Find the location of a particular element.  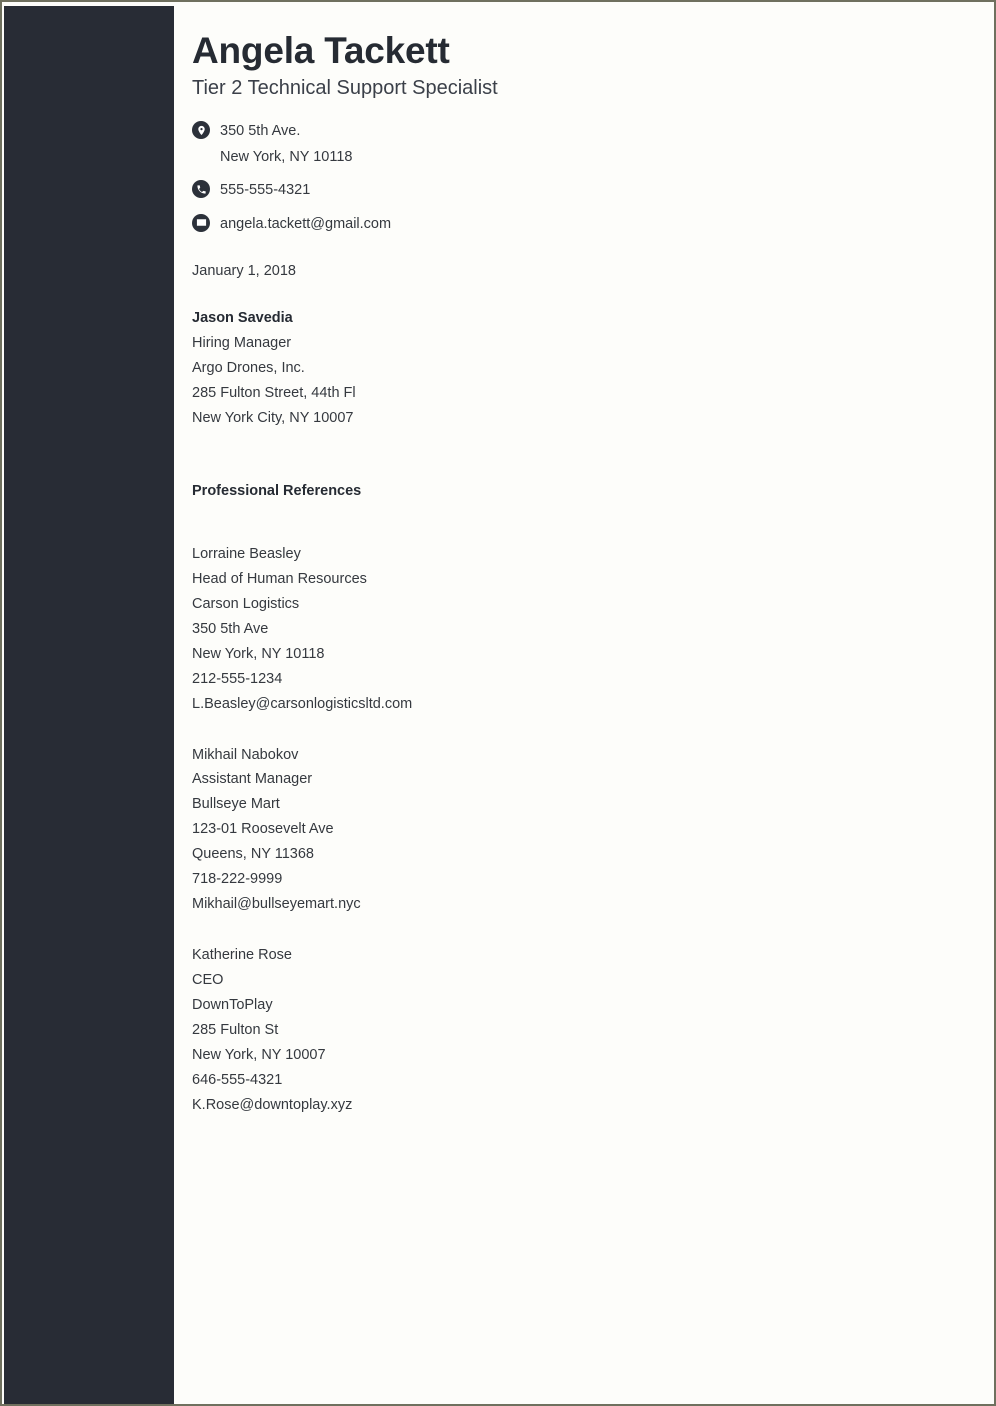

location-pin-icon is located at coordinates (201, 130).